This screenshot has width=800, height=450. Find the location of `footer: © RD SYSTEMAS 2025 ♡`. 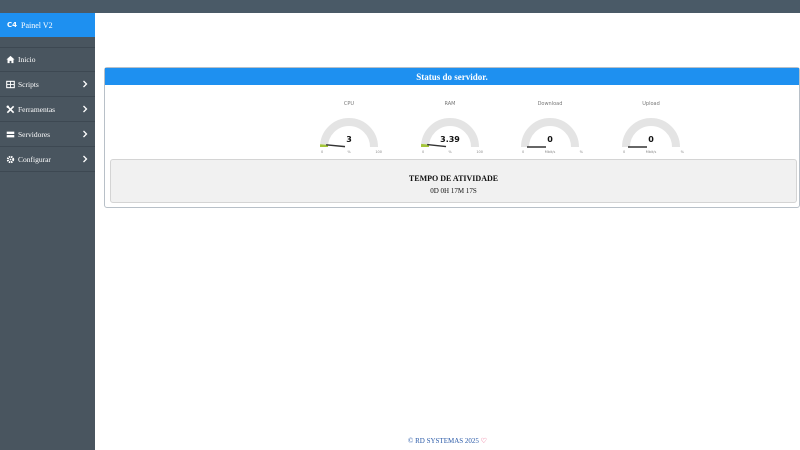

footer: © RD SYSTEMAS 2025 ♡ is located at coordinates (447, 441).